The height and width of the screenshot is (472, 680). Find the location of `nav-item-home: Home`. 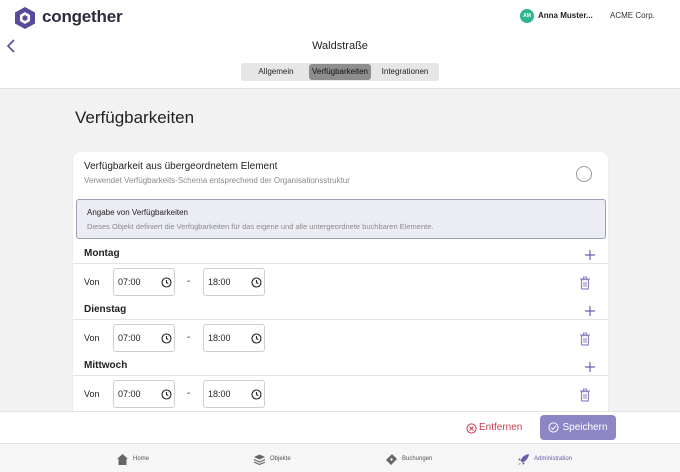

nav-item-home: Home is located at coordinates (132, 459).